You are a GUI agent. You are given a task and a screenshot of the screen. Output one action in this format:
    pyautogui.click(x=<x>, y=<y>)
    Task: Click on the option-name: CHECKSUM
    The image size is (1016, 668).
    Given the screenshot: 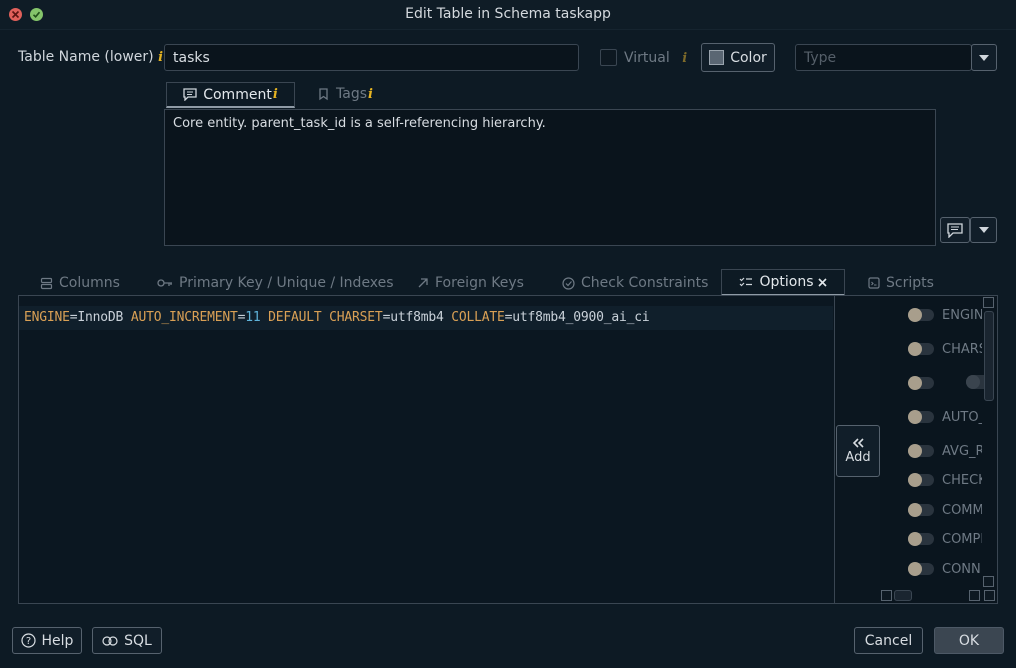 What is the action you would take?
    pyautogui.click(x=962, y=480)
    